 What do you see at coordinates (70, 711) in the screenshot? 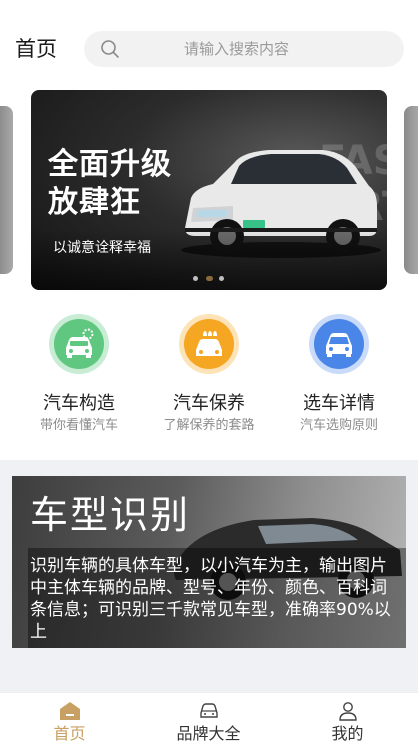
I see `home-icon` at bounding box center [70, 711].